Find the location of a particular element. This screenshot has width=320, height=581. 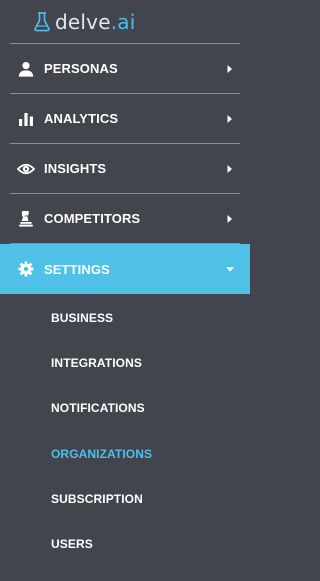

nav-item-label: PERSONAS is located at coordinates (81, 68).